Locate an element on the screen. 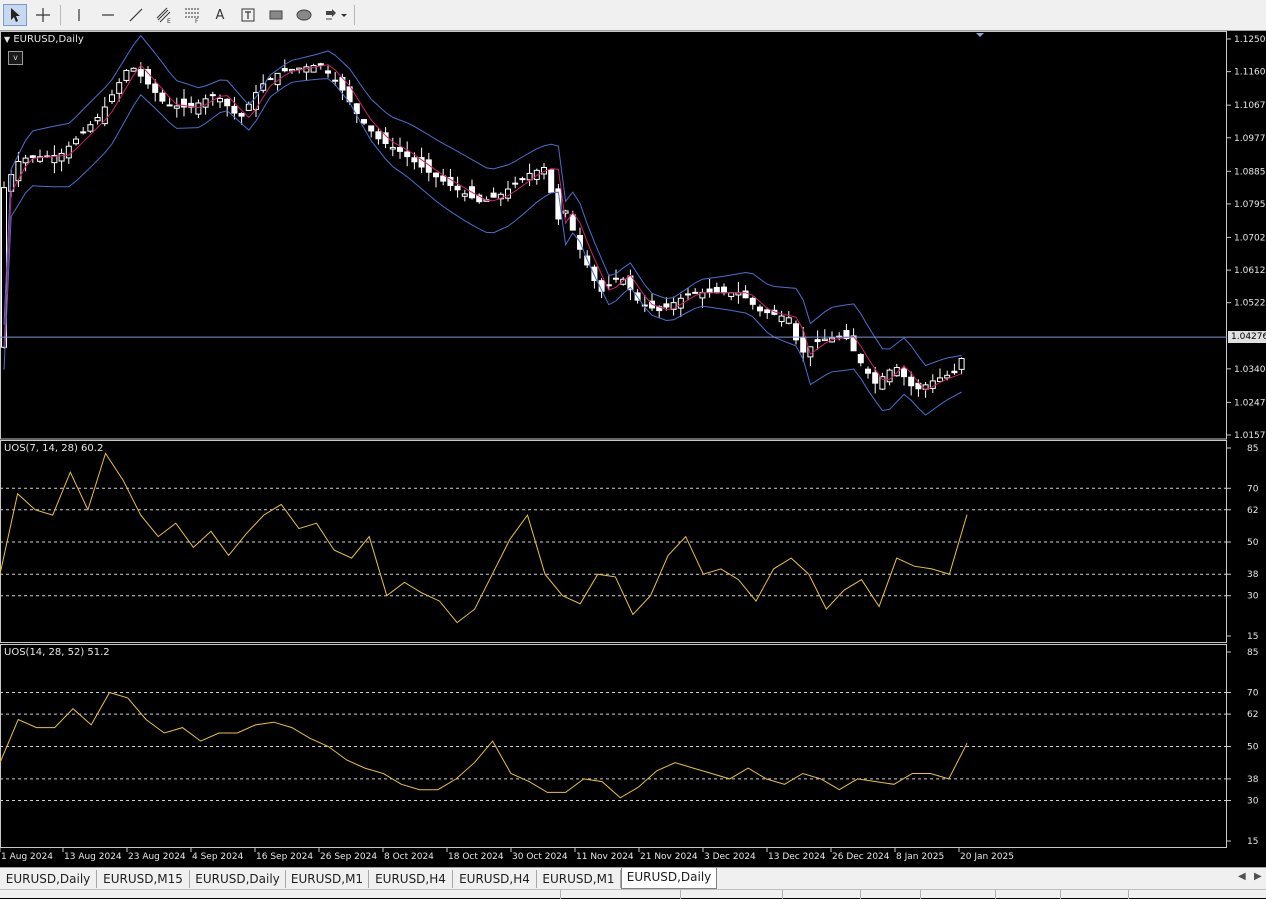 This screenshot has width=1266, height=899. tab-scroll-left-icon: ◀ is located at coordinates (1242, 876).